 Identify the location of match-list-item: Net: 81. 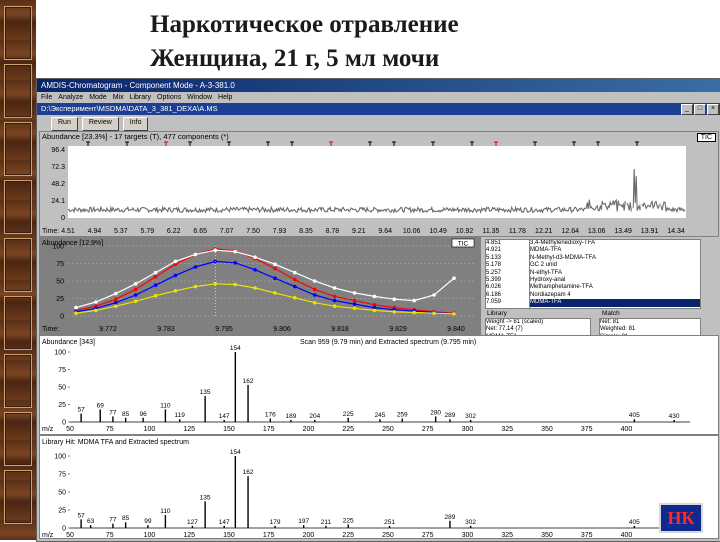
(650, 322).